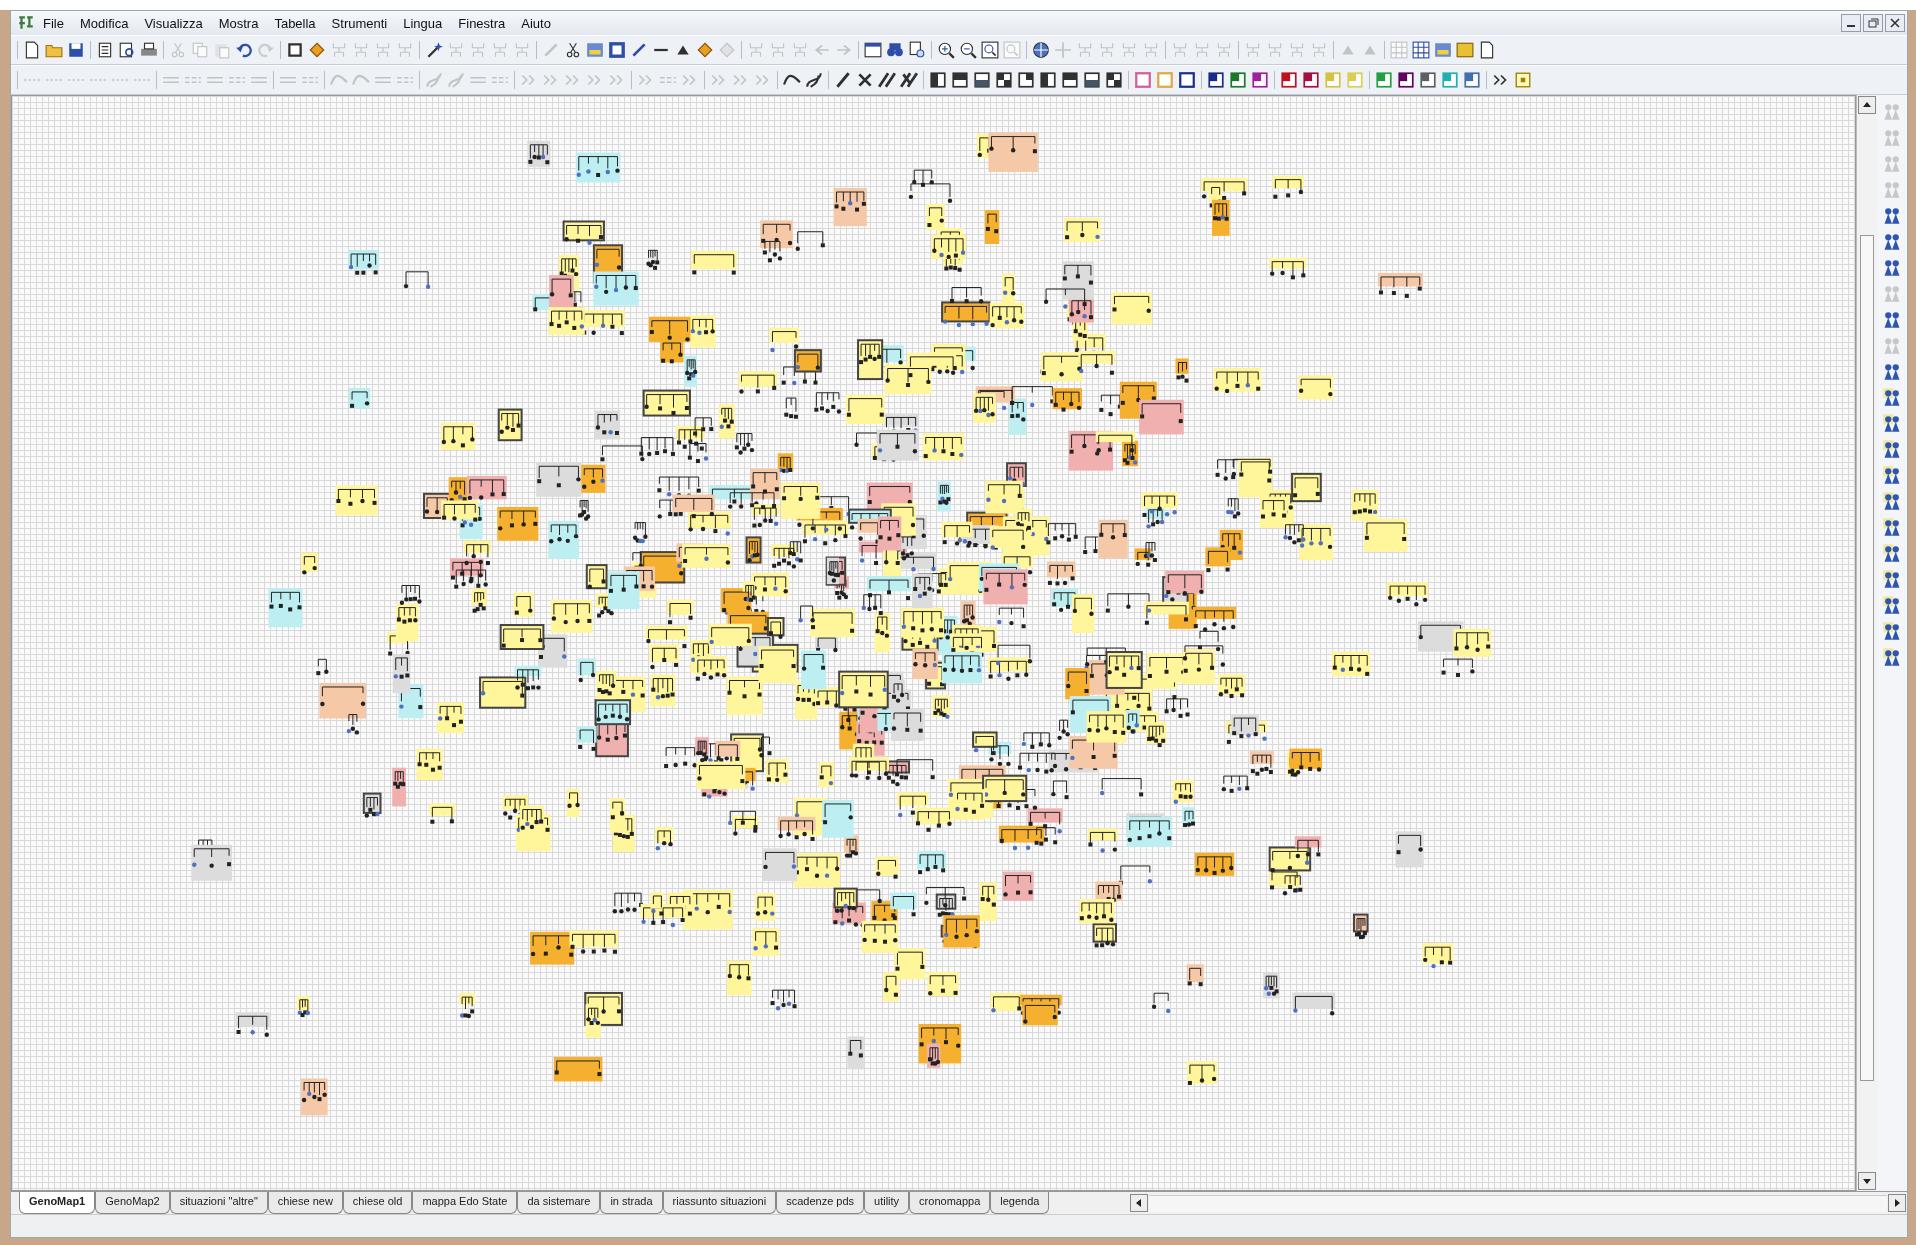  Describe the element at coordinates (559, 1203) in the screenshot. I see `sheet-tab: da sistemare` at that location.